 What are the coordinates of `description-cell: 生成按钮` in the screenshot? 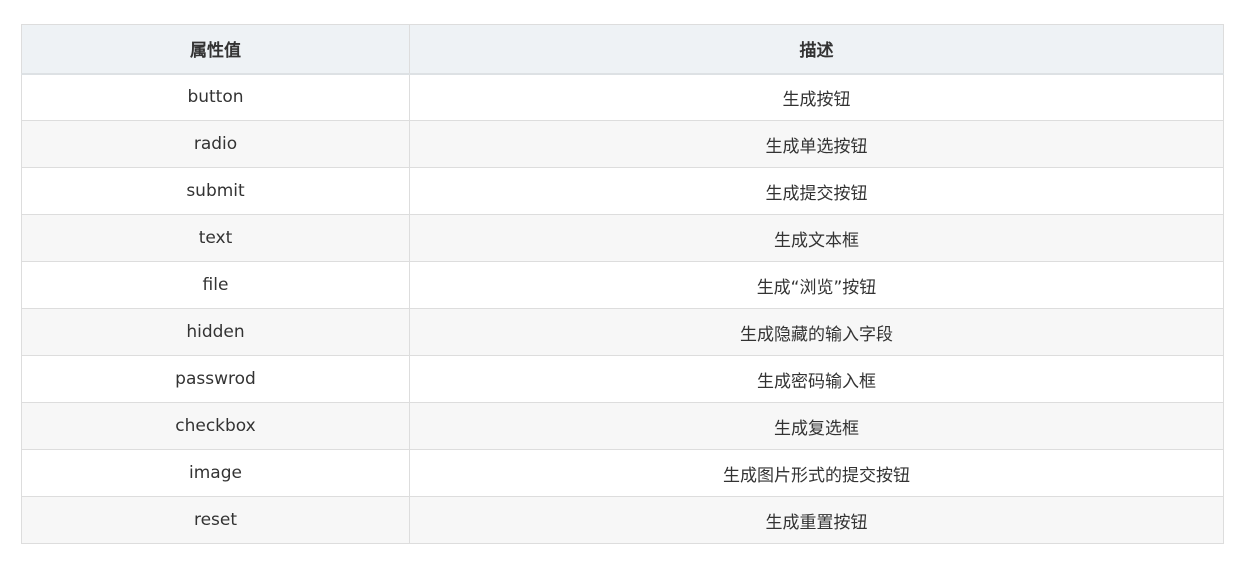 It's located at (816, 97).